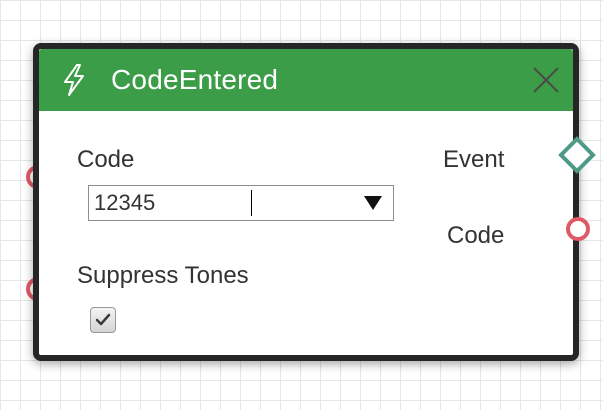 The image size is (603, 410). Describe the element at coordinates (476, 235) in the screenshot. I see `code-output-label: Code` at that location.